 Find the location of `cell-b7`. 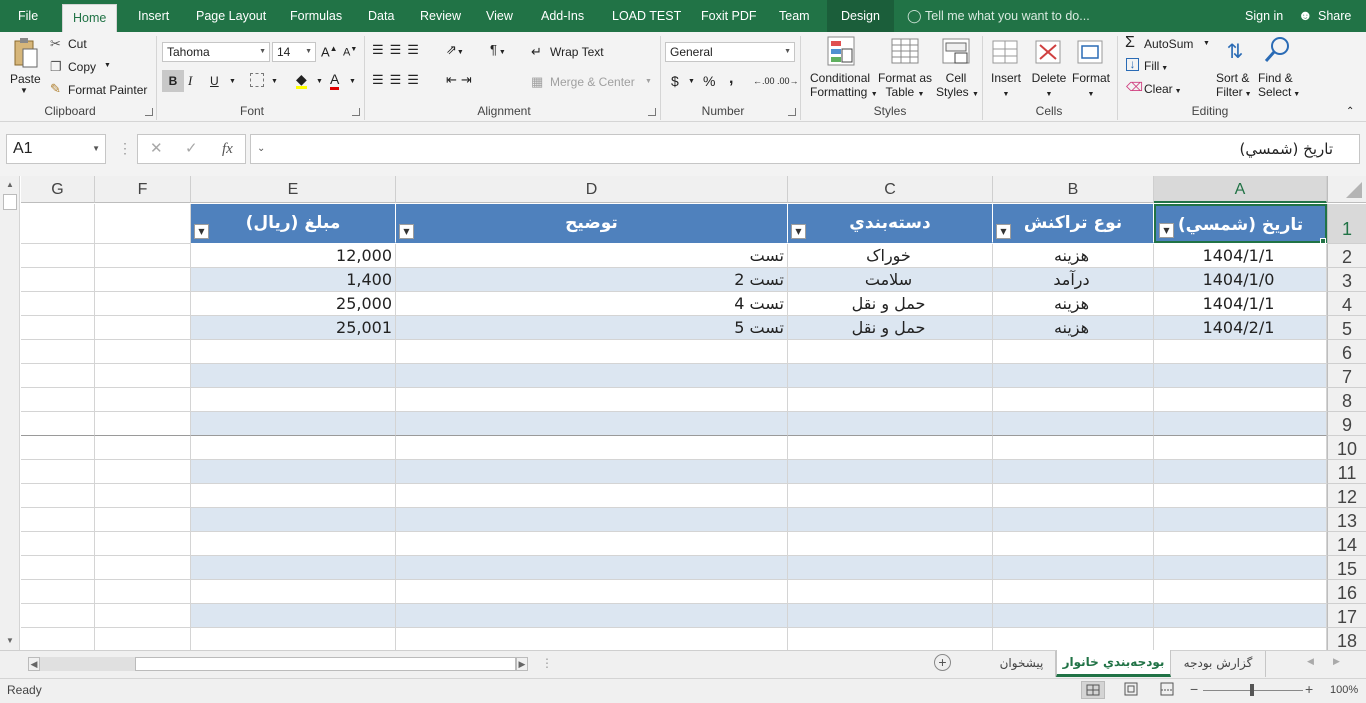

cell-b7 is located at coordinates (1073, 376).